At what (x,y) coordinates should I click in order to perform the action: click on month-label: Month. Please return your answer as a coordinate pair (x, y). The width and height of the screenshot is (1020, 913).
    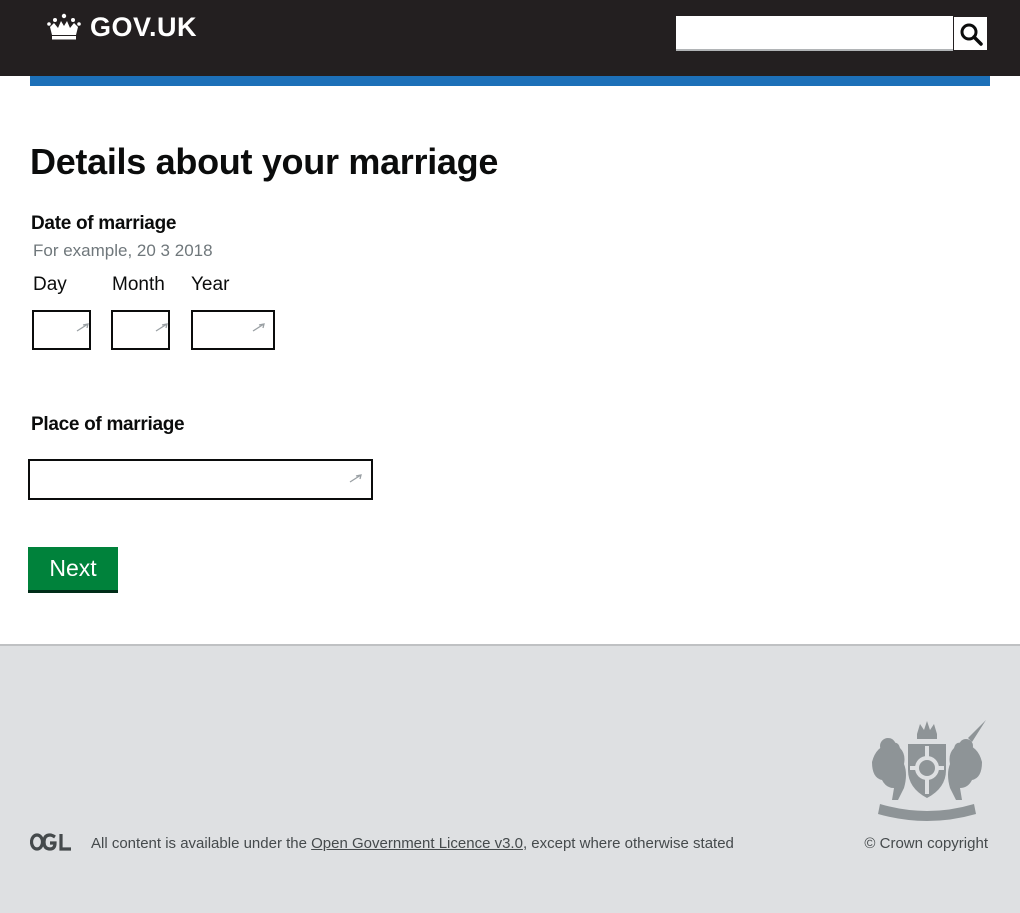
    Looking at the image, I should click on (138, 284).